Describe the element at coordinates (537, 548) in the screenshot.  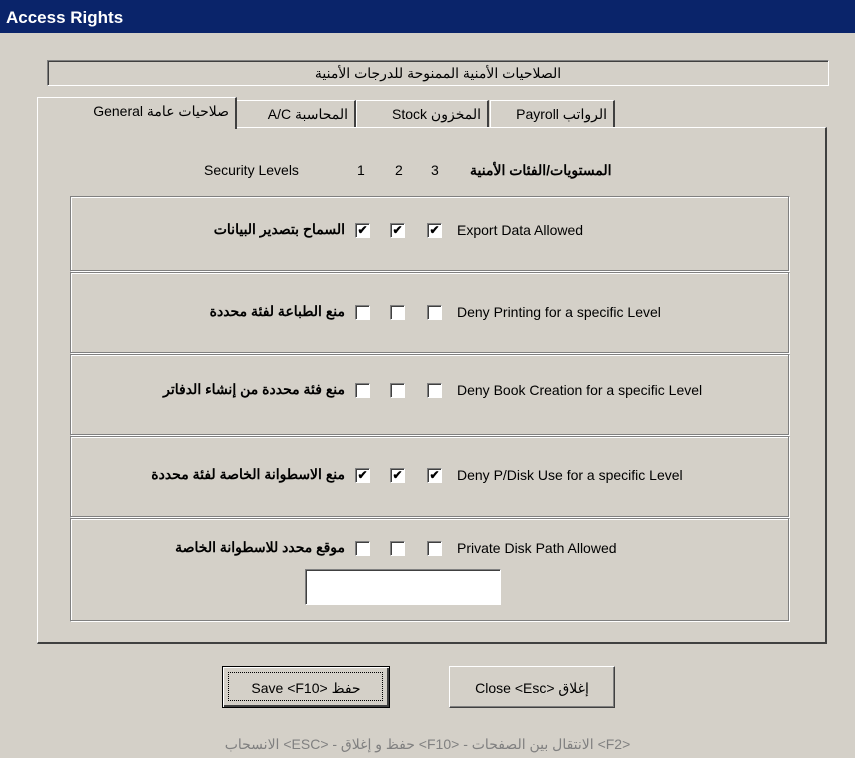
I see `permission-english-label: Private Disk Path Allowed` at that location.